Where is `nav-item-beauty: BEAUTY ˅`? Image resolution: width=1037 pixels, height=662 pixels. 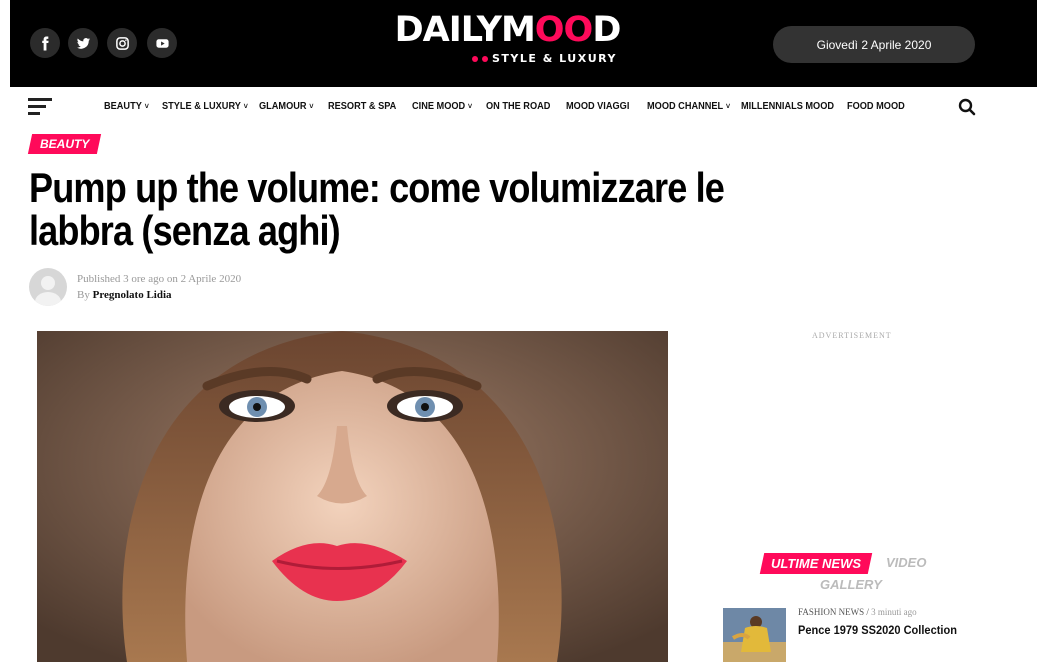 nav-item-beauty: BEAUTY ˅ is located at coordinates (126, 106).